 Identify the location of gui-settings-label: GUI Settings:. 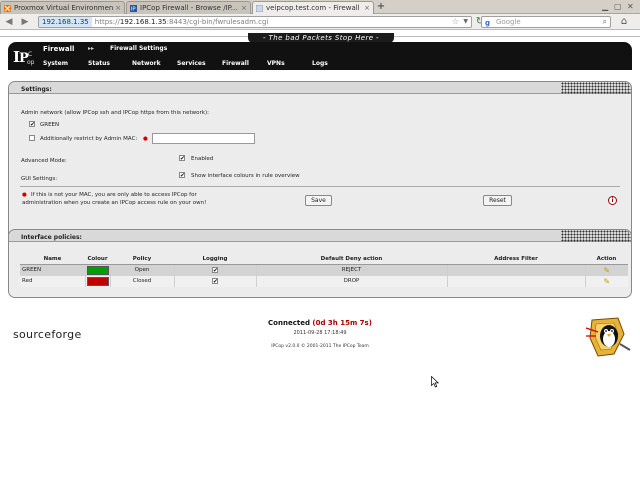
(39, 179).